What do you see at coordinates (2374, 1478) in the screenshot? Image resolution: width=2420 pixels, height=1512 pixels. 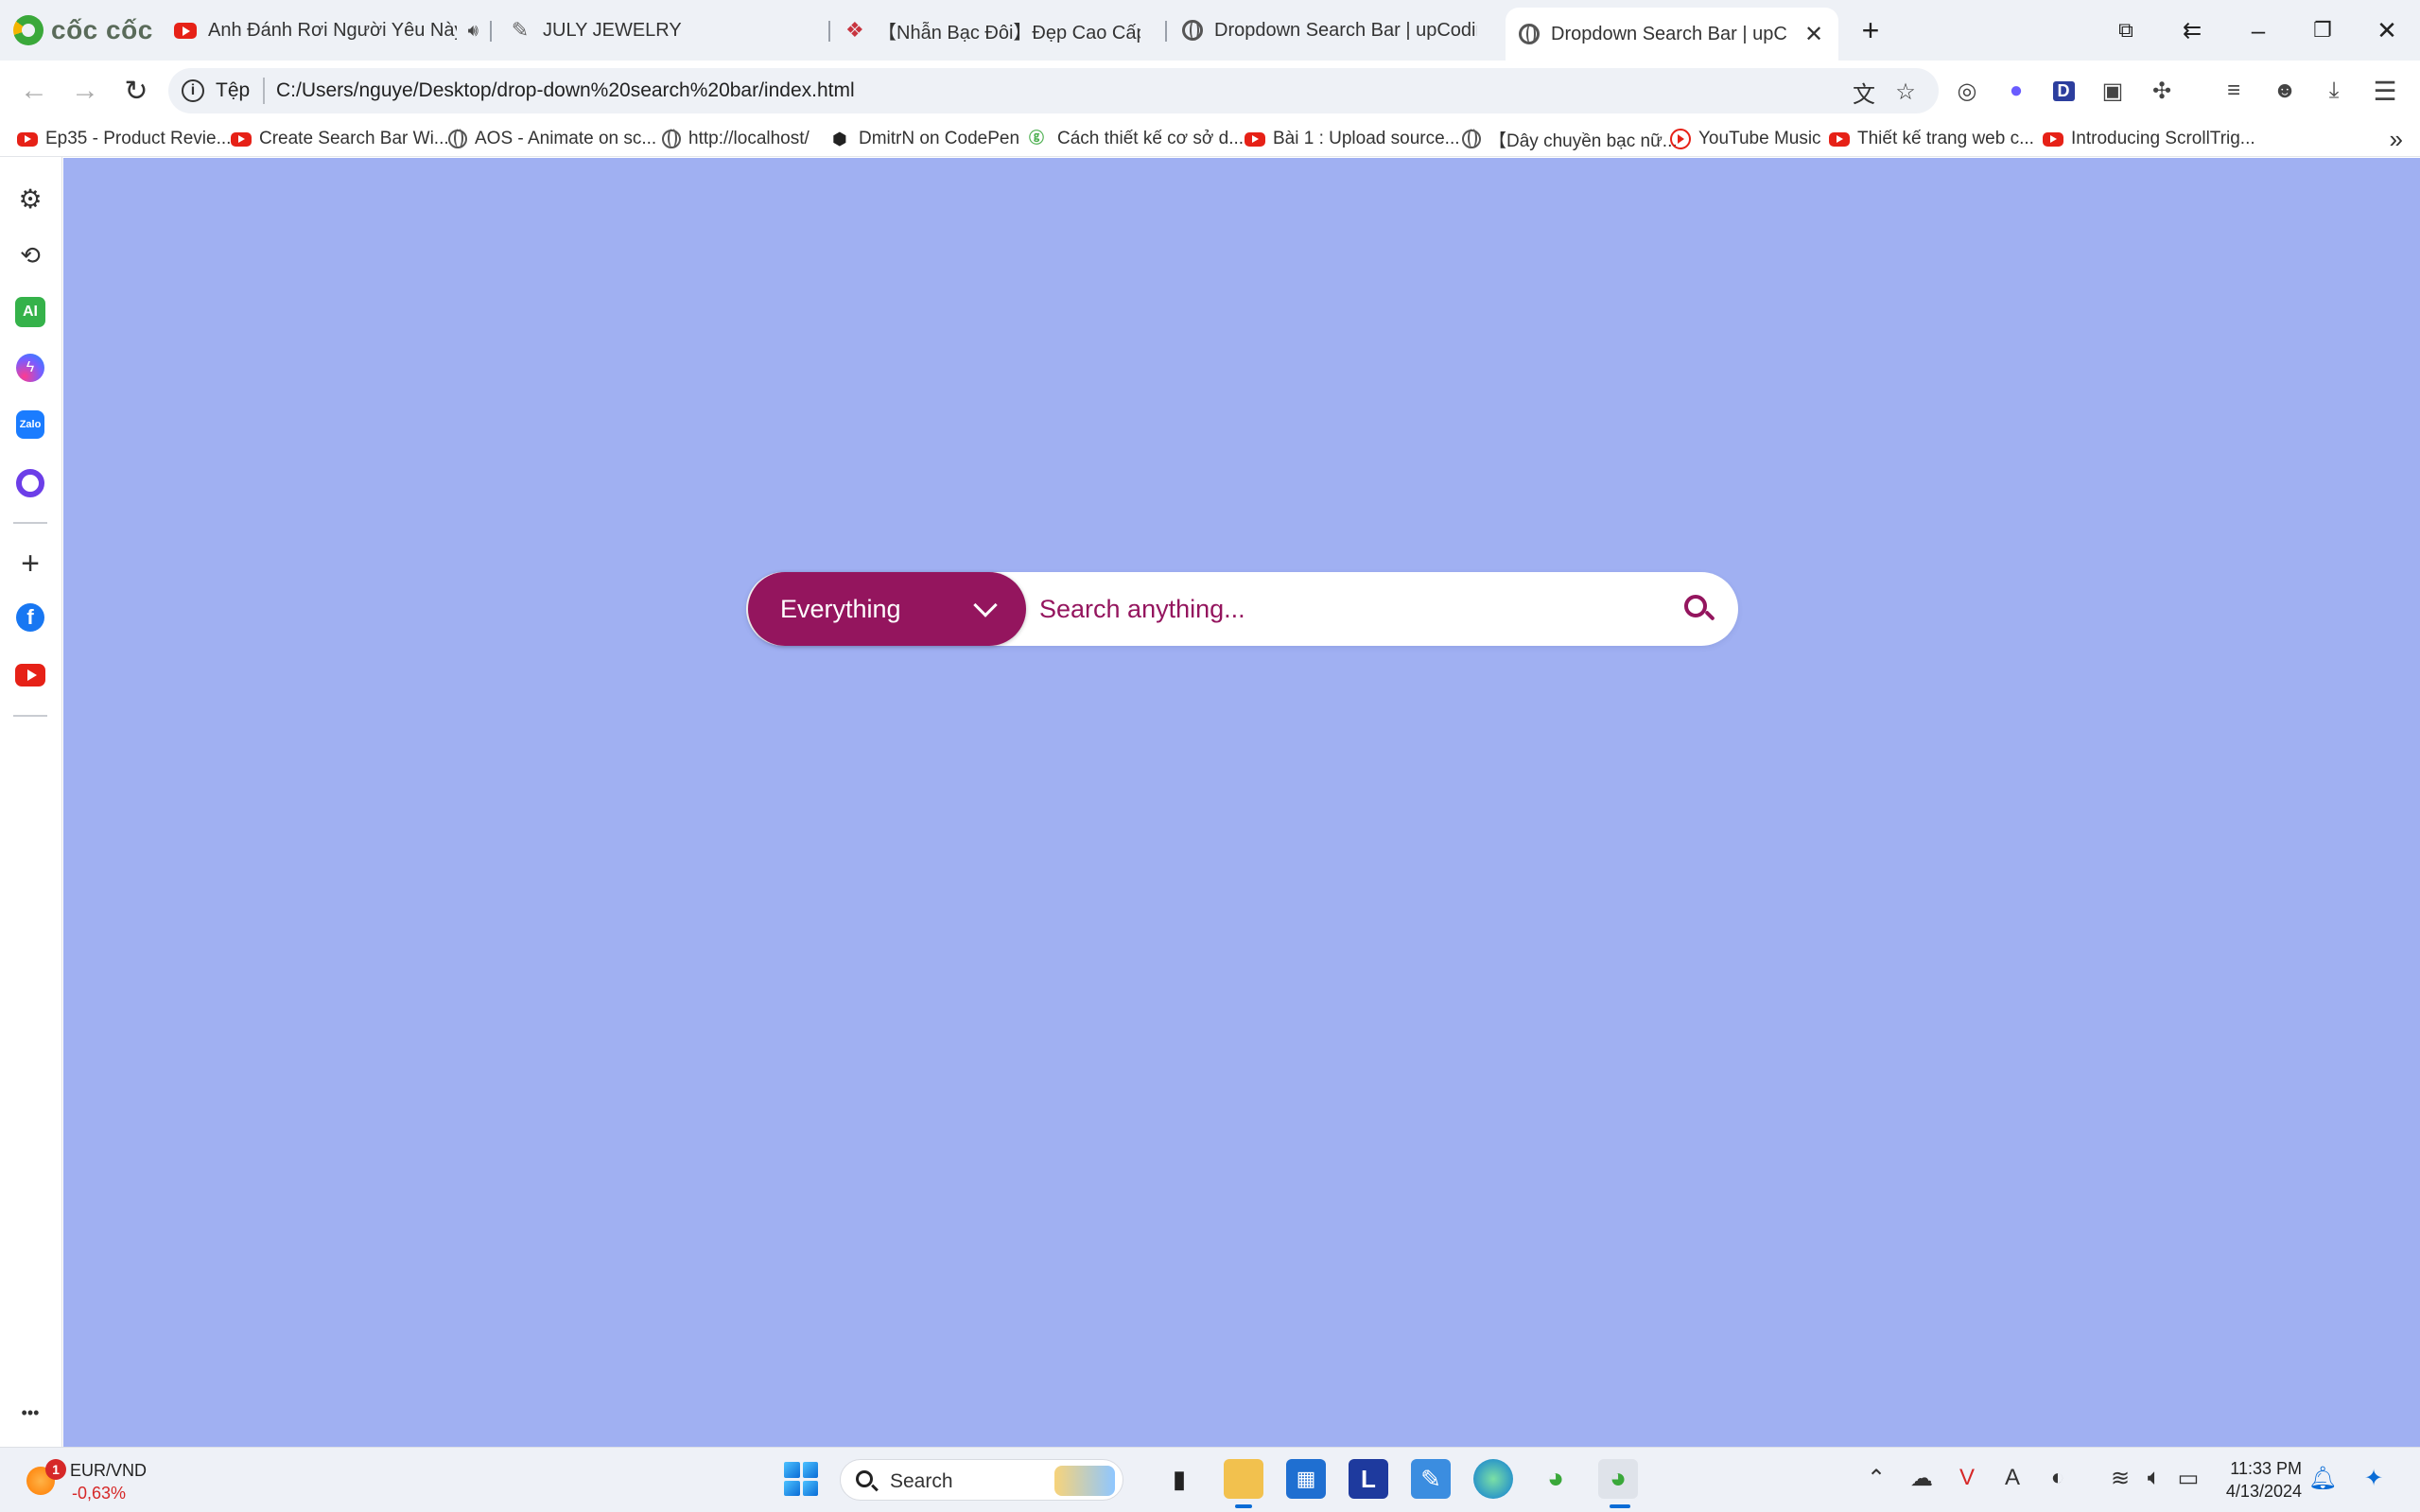 I see `copilot-icon: ✦` at bounding box center [2374, 1478].